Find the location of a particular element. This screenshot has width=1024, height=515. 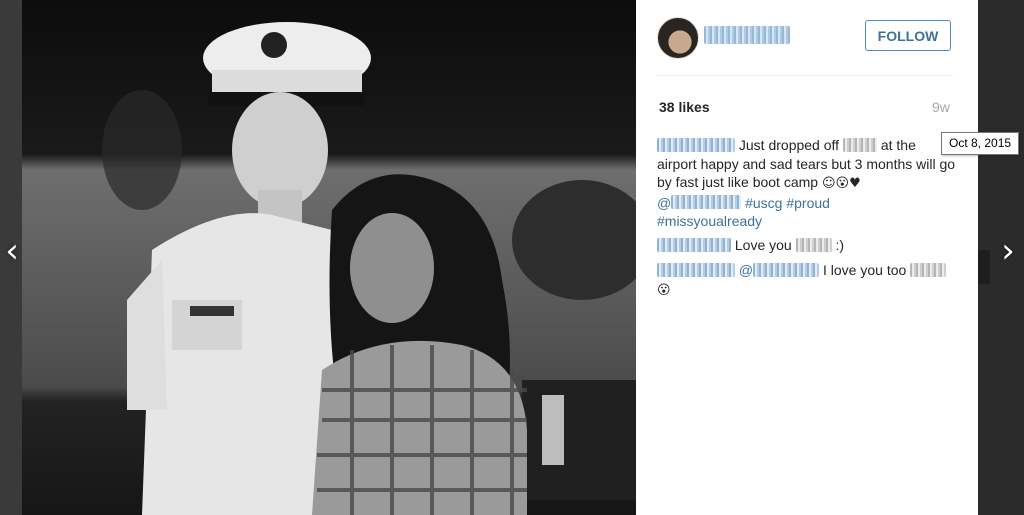

comment-text: Love you is located at coordinates (763, 245).